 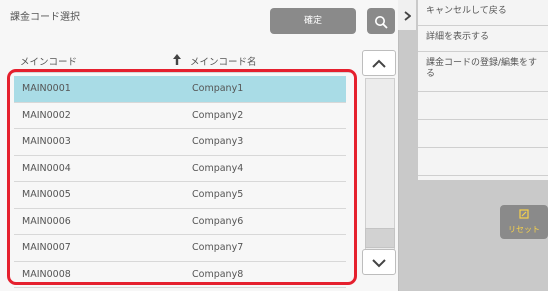 I want to click on reset-button: リセット, so click(x=524, y=222).